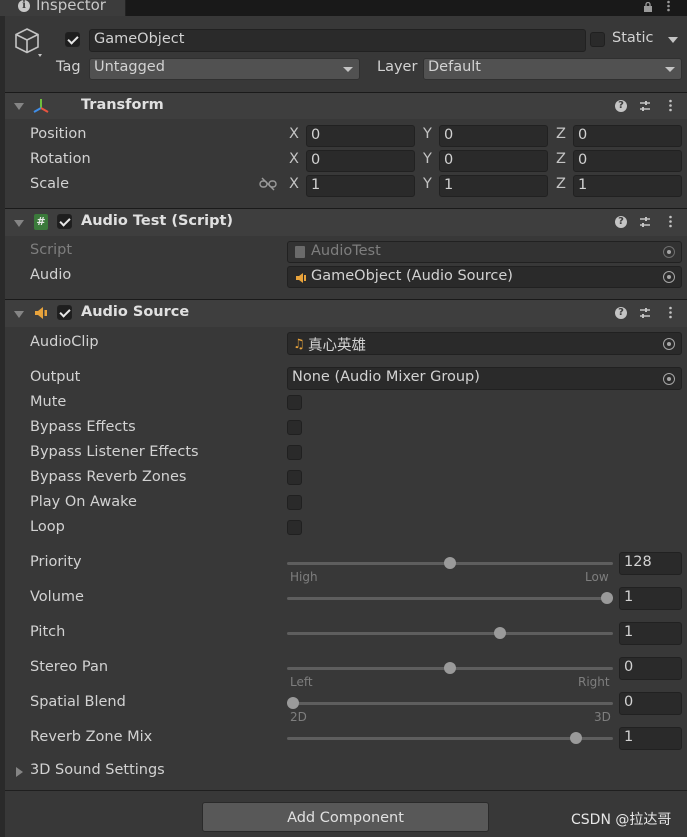 This screenshot has width=687, height=837. What do you see at coordinates (627, 161) in the screenshot?
I see `rotation-z-field: 0` at bounding box center [627, 161].